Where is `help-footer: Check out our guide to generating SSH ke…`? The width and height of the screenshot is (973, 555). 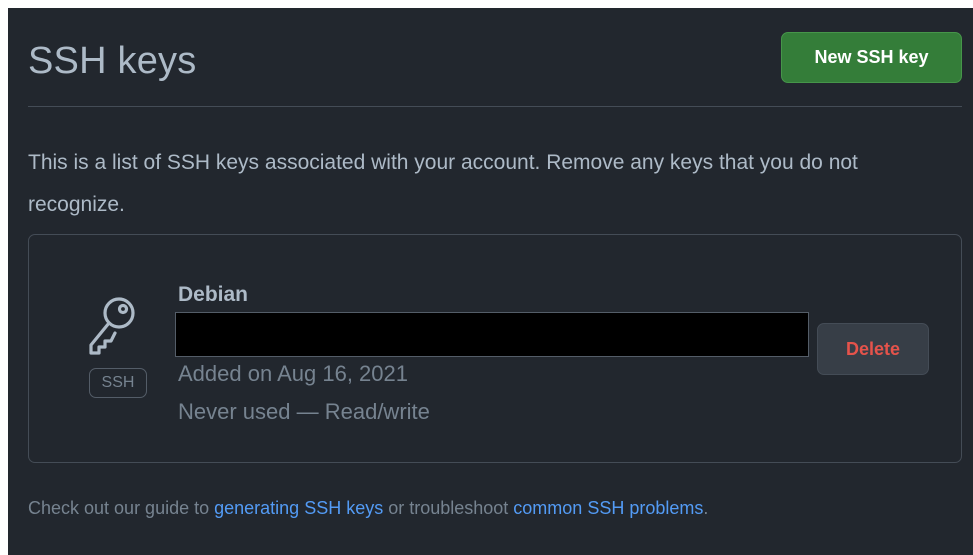
help-footer: Check out our guide to generating SSH ke… is located at coordinates (368, 508).